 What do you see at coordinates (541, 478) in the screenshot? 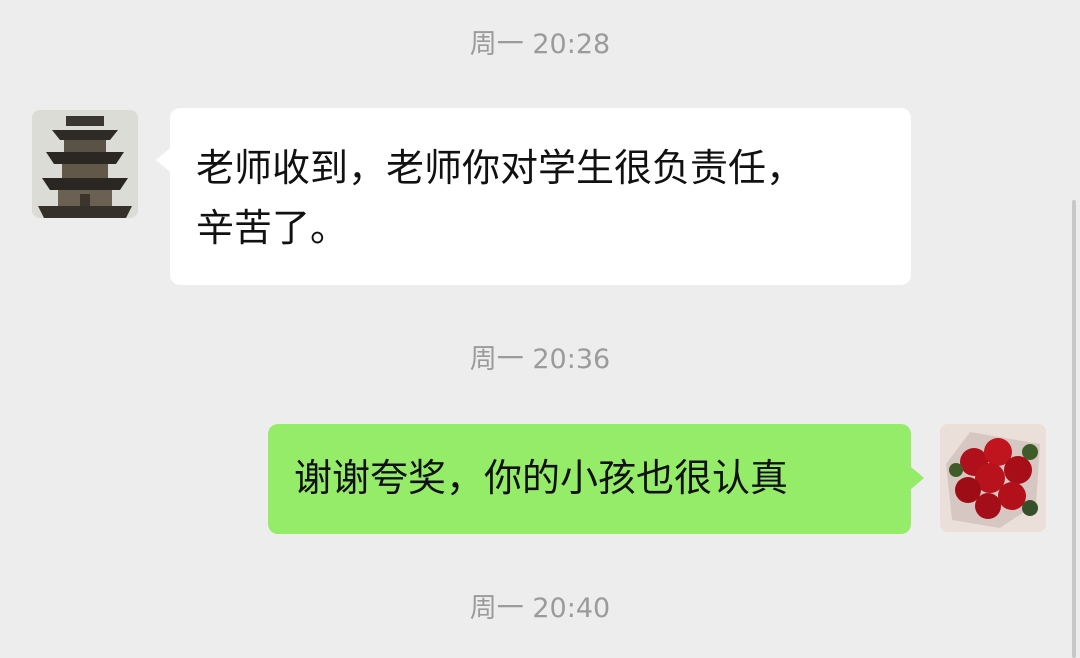
I see `message-text: 谢谢夸奖，你的小孩也很认真` at bounding box center [541, 478].